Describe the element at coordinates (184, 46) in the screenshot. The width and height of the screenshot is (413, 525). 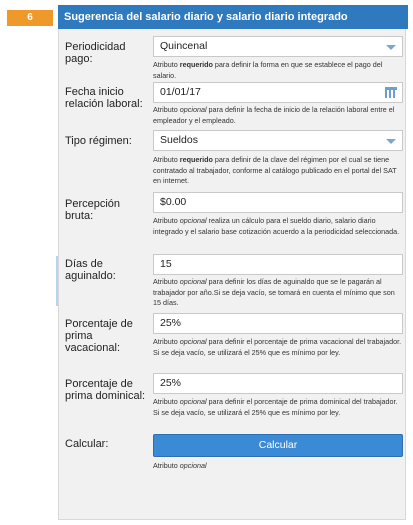
I see `periodicidad-value: Quincenal` at that location.